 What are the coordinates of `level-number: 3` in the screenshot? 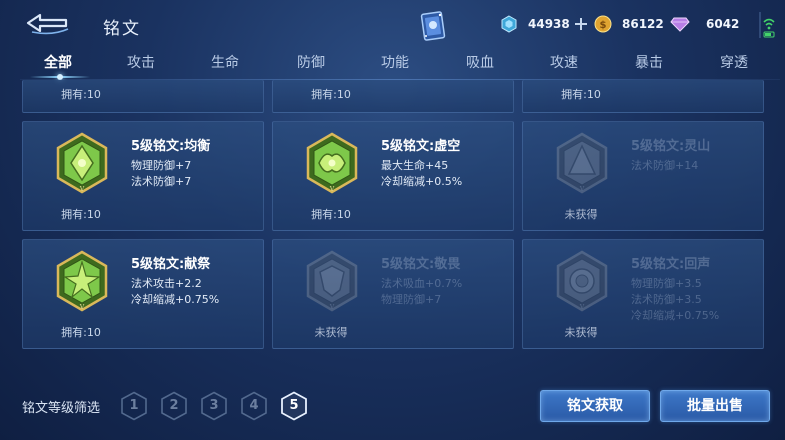 It's located at (214, 405).